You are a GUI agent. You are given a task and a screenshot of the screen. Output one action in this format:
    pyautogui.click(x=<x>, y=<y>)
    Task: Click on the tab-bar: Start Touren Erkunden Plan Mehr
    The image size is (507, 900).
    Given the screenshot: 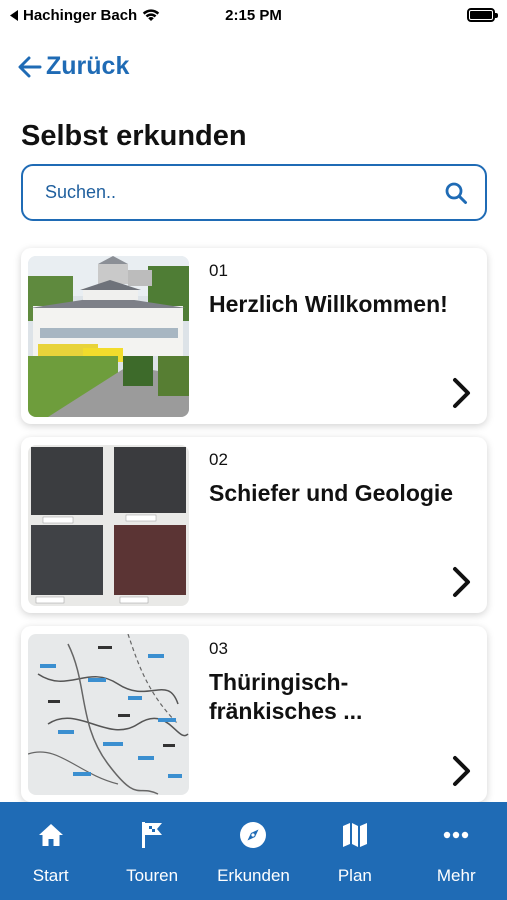 What is the action you would take?
    pyautogui.click(x=253, y=851)
    